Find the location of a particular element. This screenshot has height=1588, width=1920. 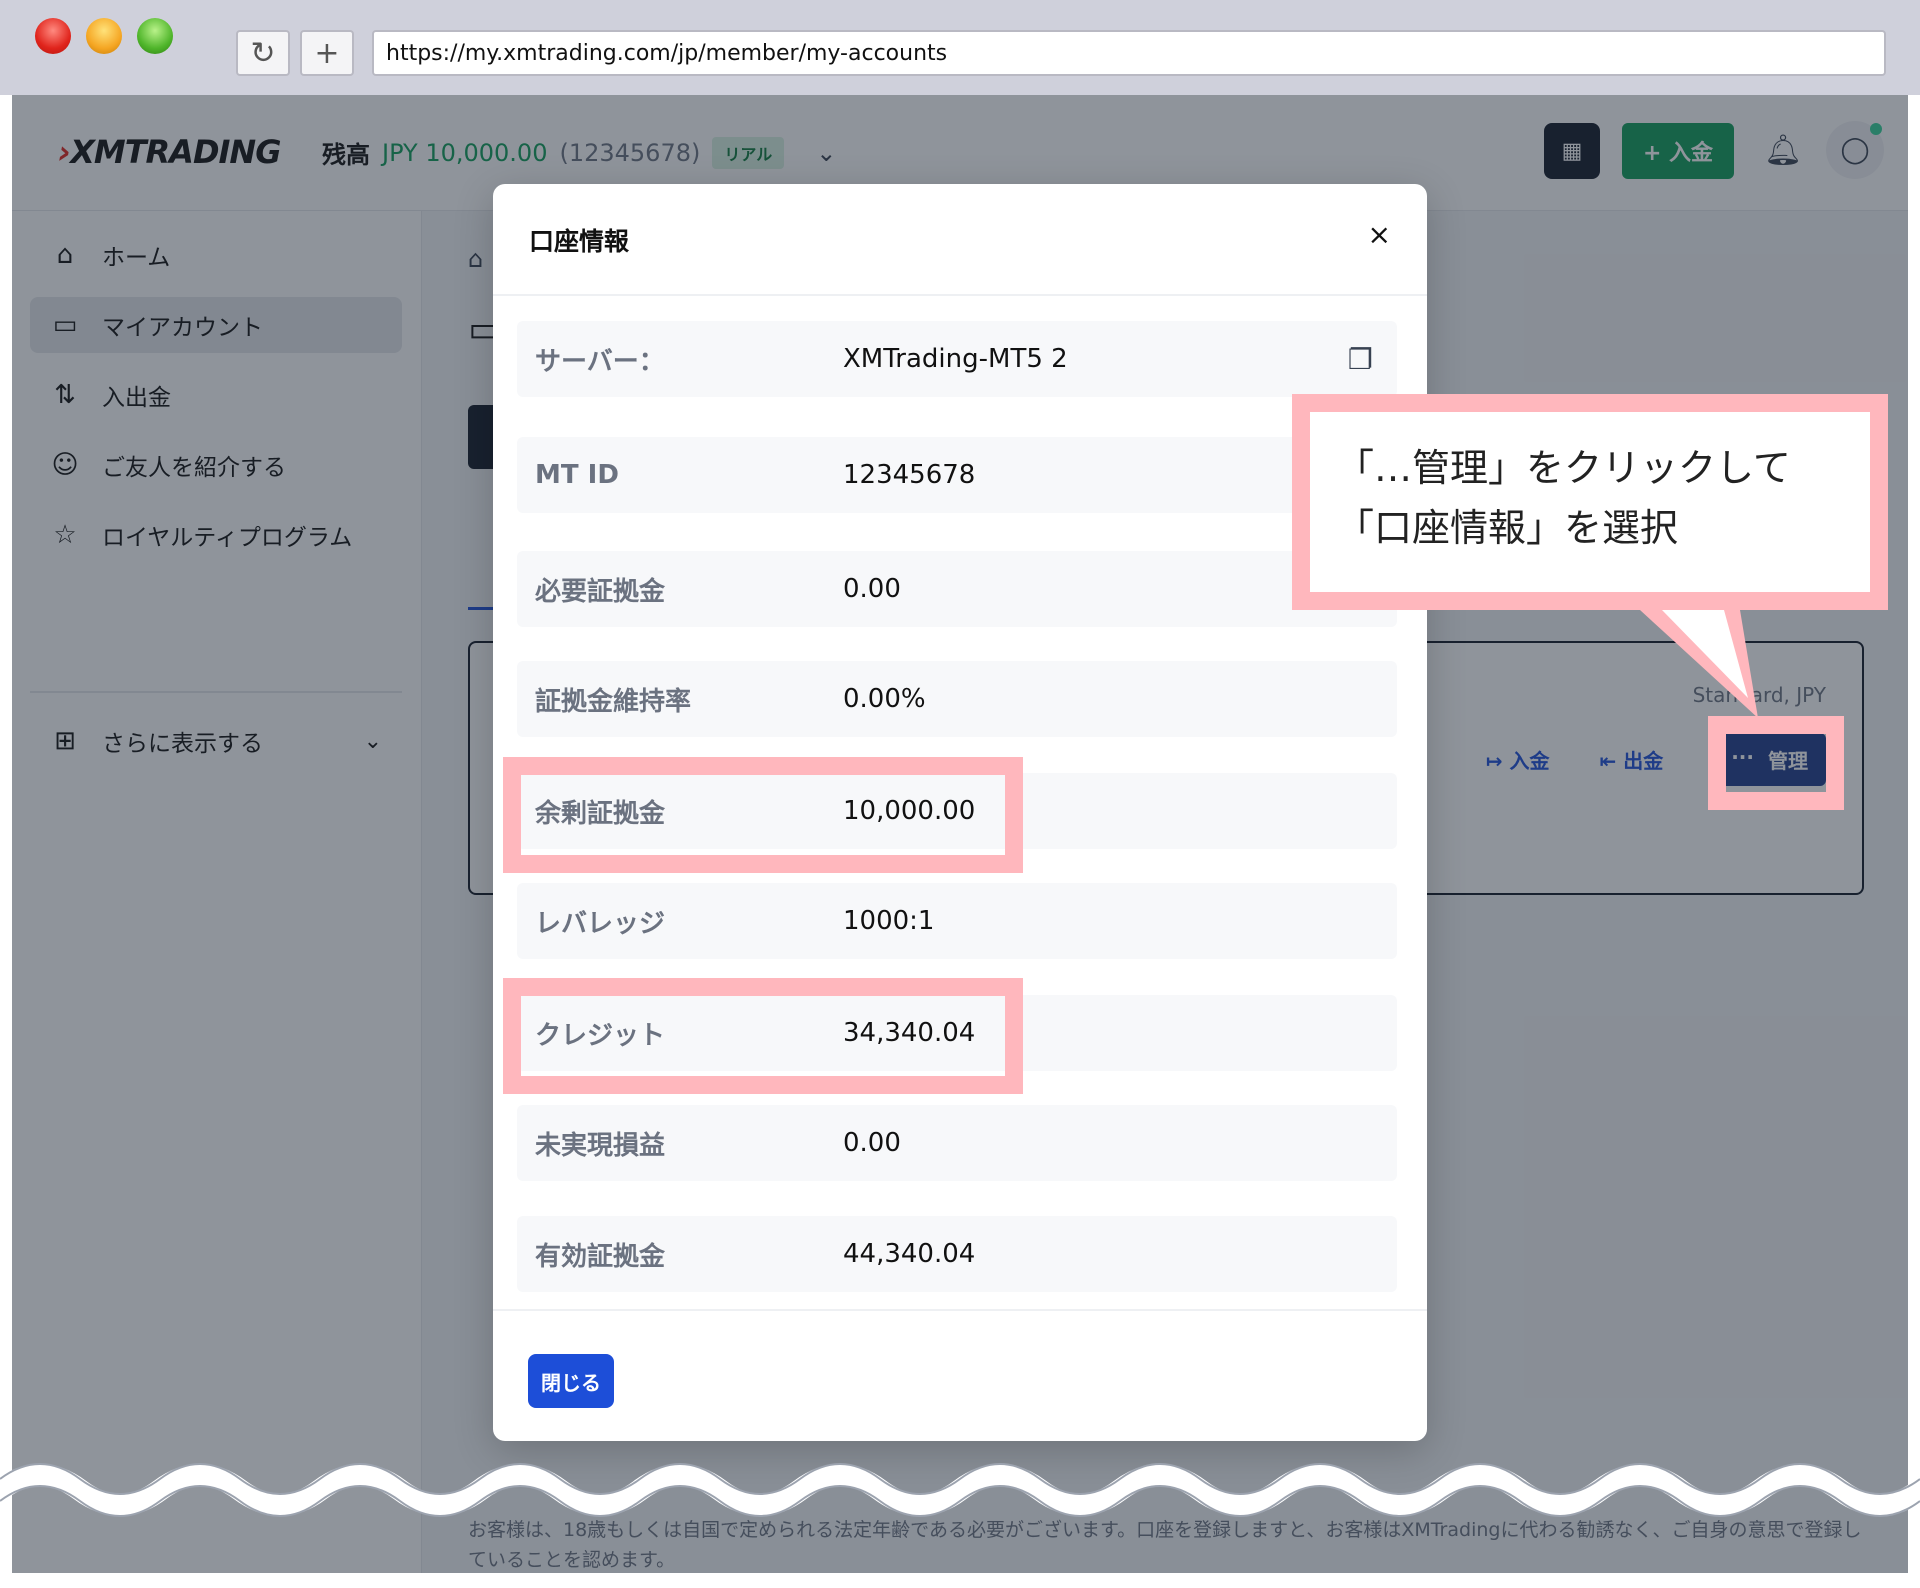

info-row-required-margin: 必要証拠金 0.00 is located at coordinates (957, 589).